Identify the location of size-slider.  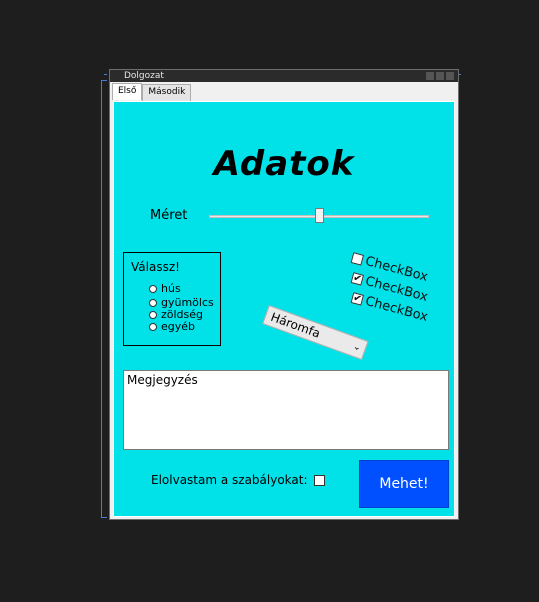
(319, 216).